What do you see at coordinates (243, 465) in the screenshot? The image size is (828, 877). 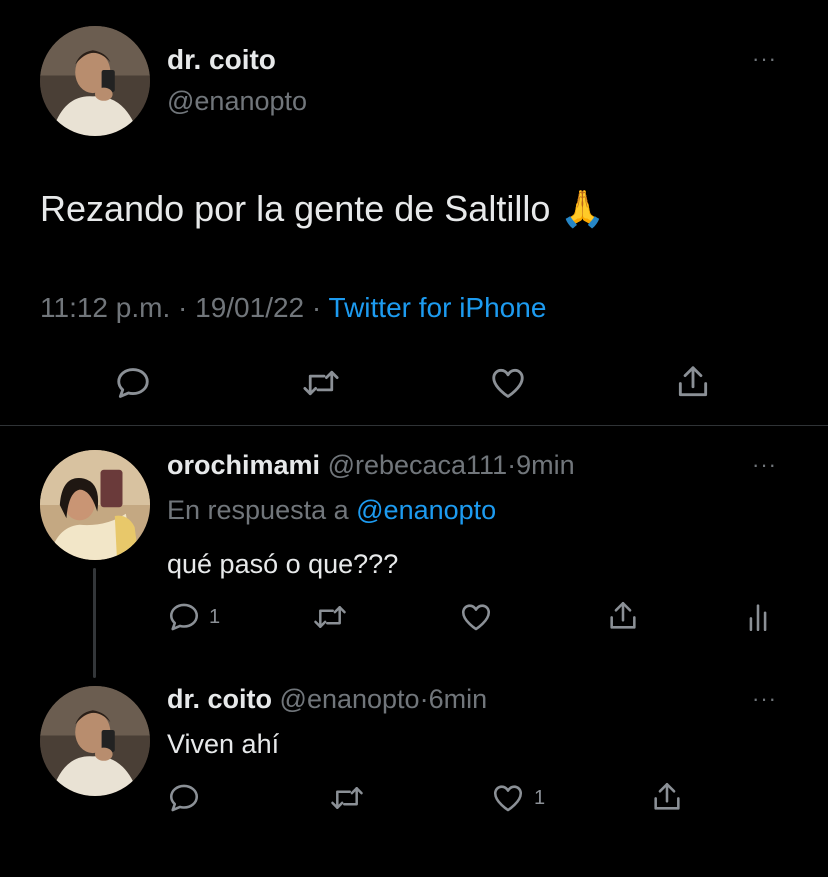 I see `reply-author-name: orochimami` at bounding box center [243, 465].